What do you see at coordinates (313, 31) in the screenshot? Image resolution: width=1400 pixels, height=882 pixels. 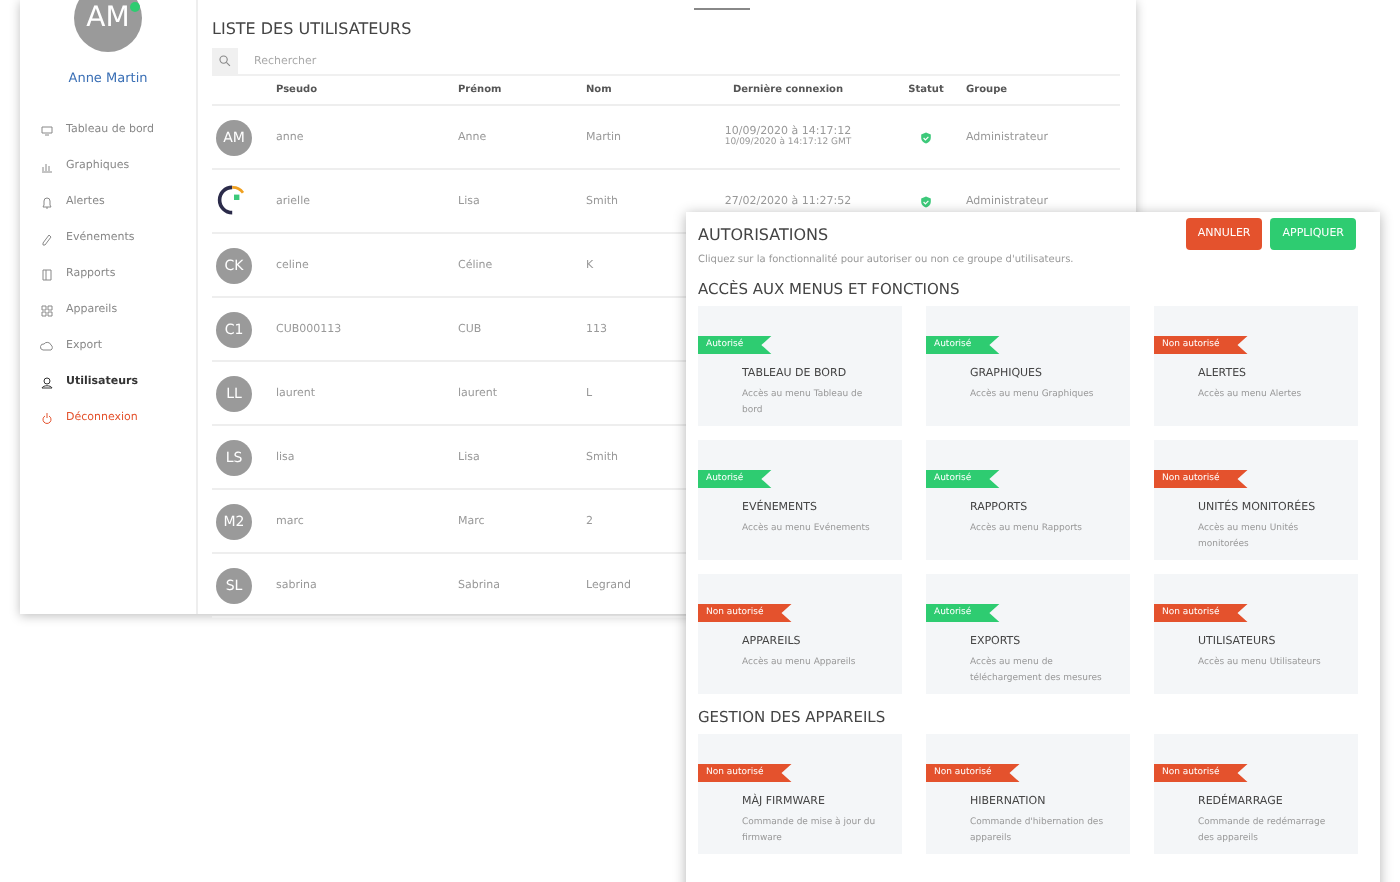 I see `list-title: LISTE DES UTILISATEURS` at bounding box center [313, 31].